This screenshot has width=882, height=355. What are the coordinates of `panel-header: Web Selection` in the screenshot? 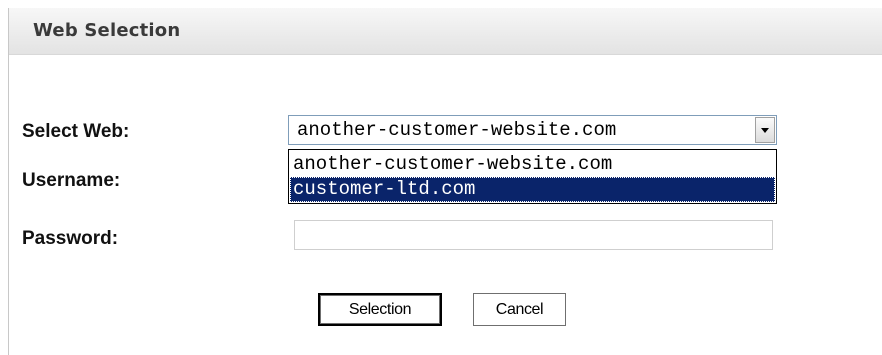 It's located at (445, 31).